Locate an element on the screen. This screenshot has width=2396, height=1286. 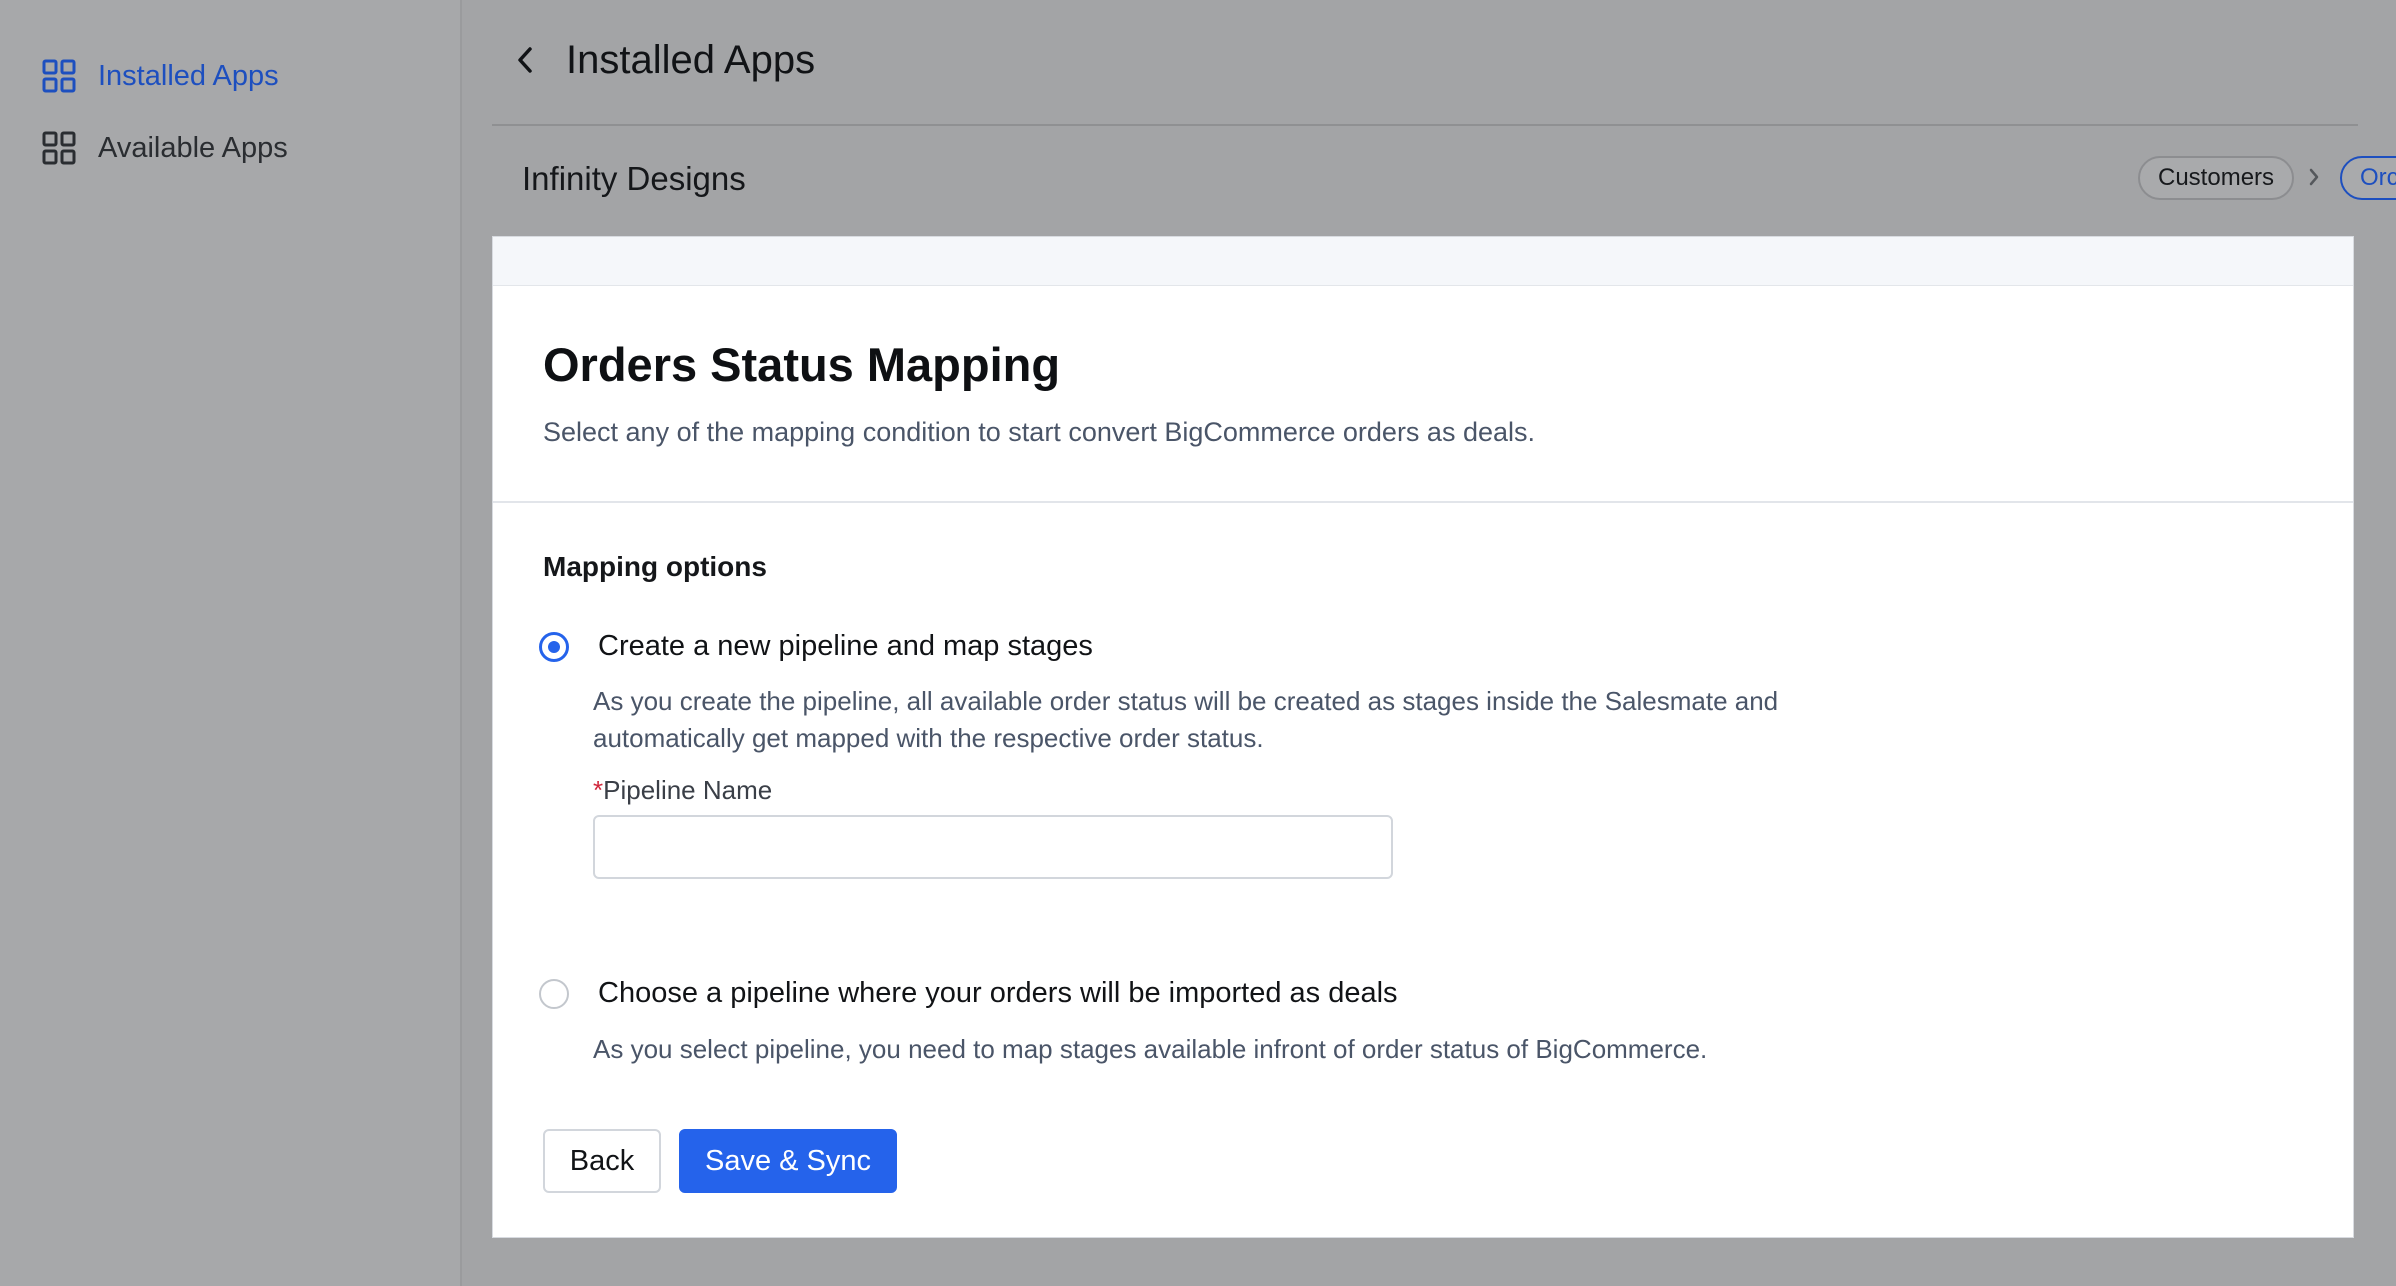
pipeline-name-label: *Pipeline Name is located at coordinates (682, 790).